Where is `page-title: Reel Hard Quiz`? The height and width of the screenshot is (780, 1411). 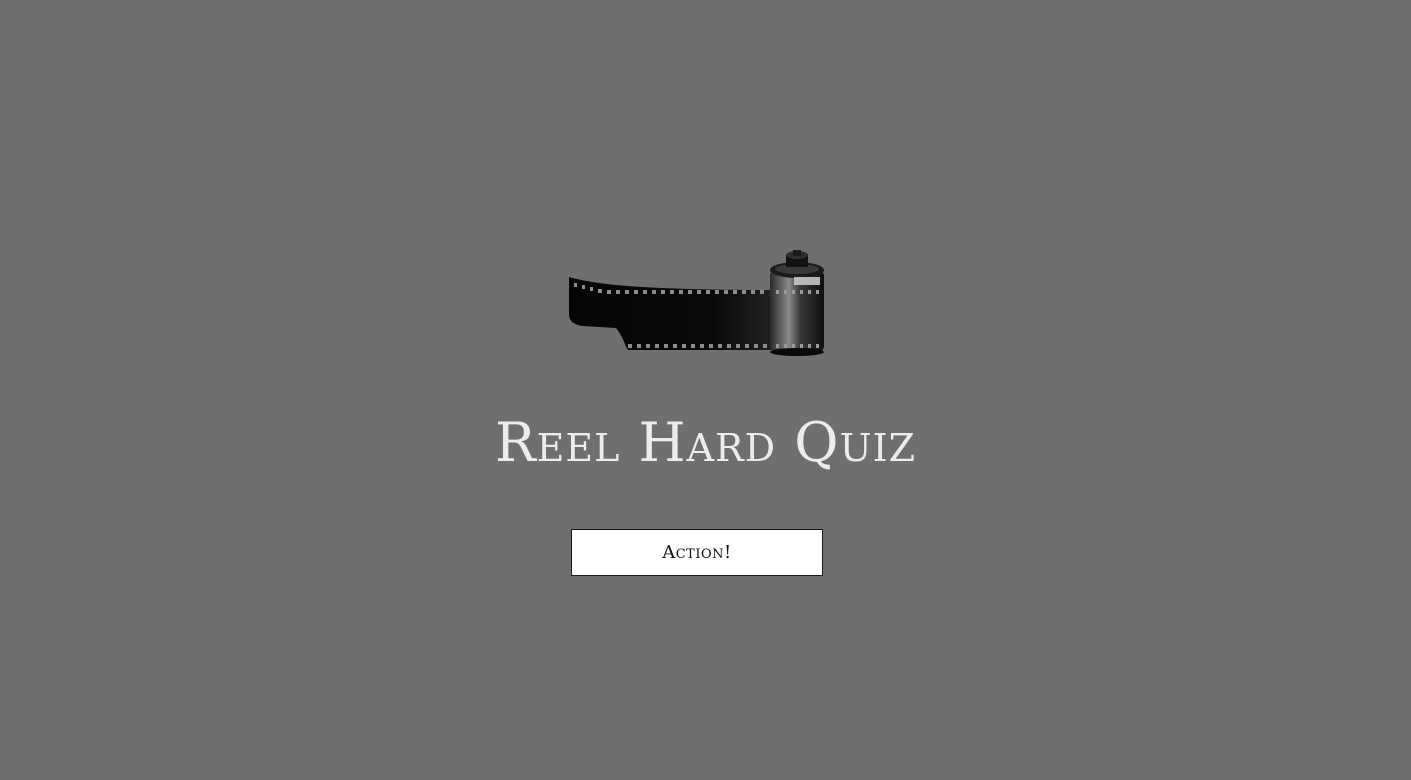
page-title: Reel Hard Quiz is located at coordinates (705, 442).